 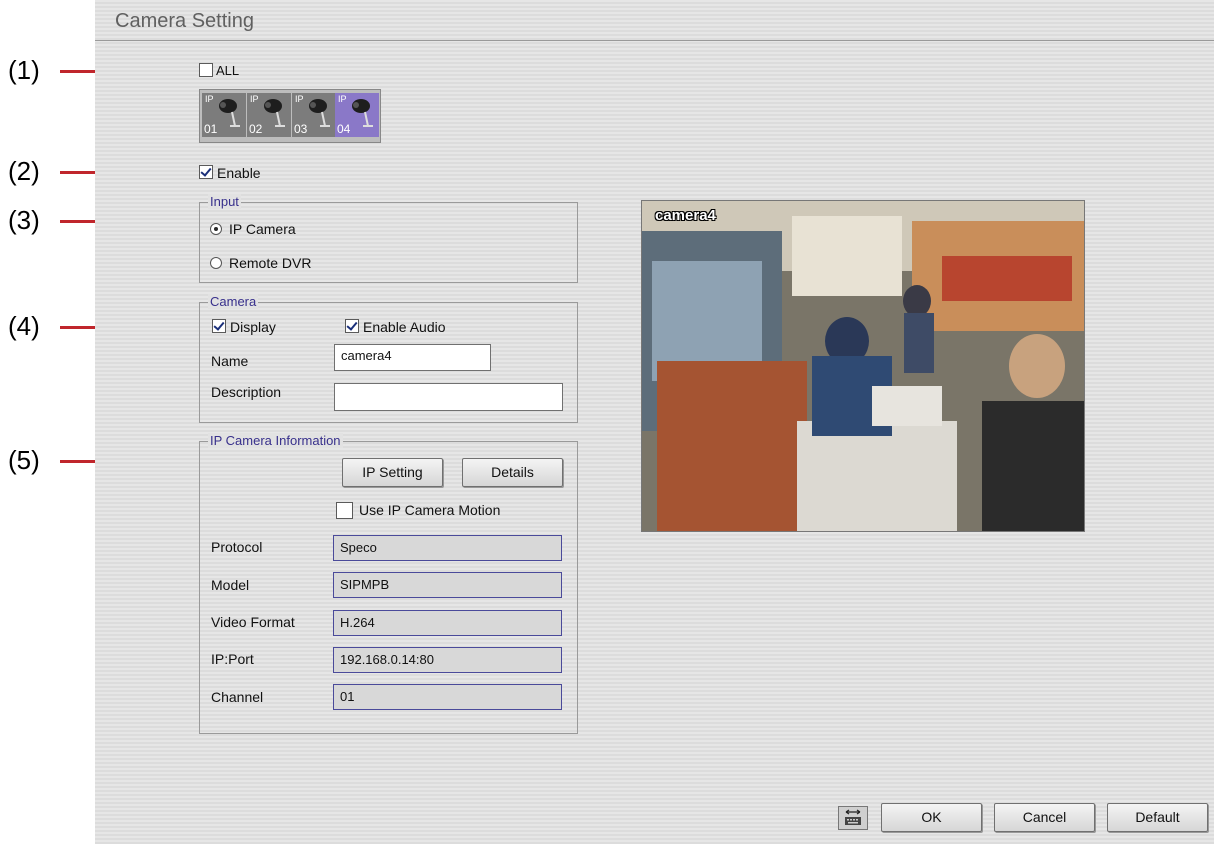 I want to click on model-label: Model, so click(x=230, y=585).